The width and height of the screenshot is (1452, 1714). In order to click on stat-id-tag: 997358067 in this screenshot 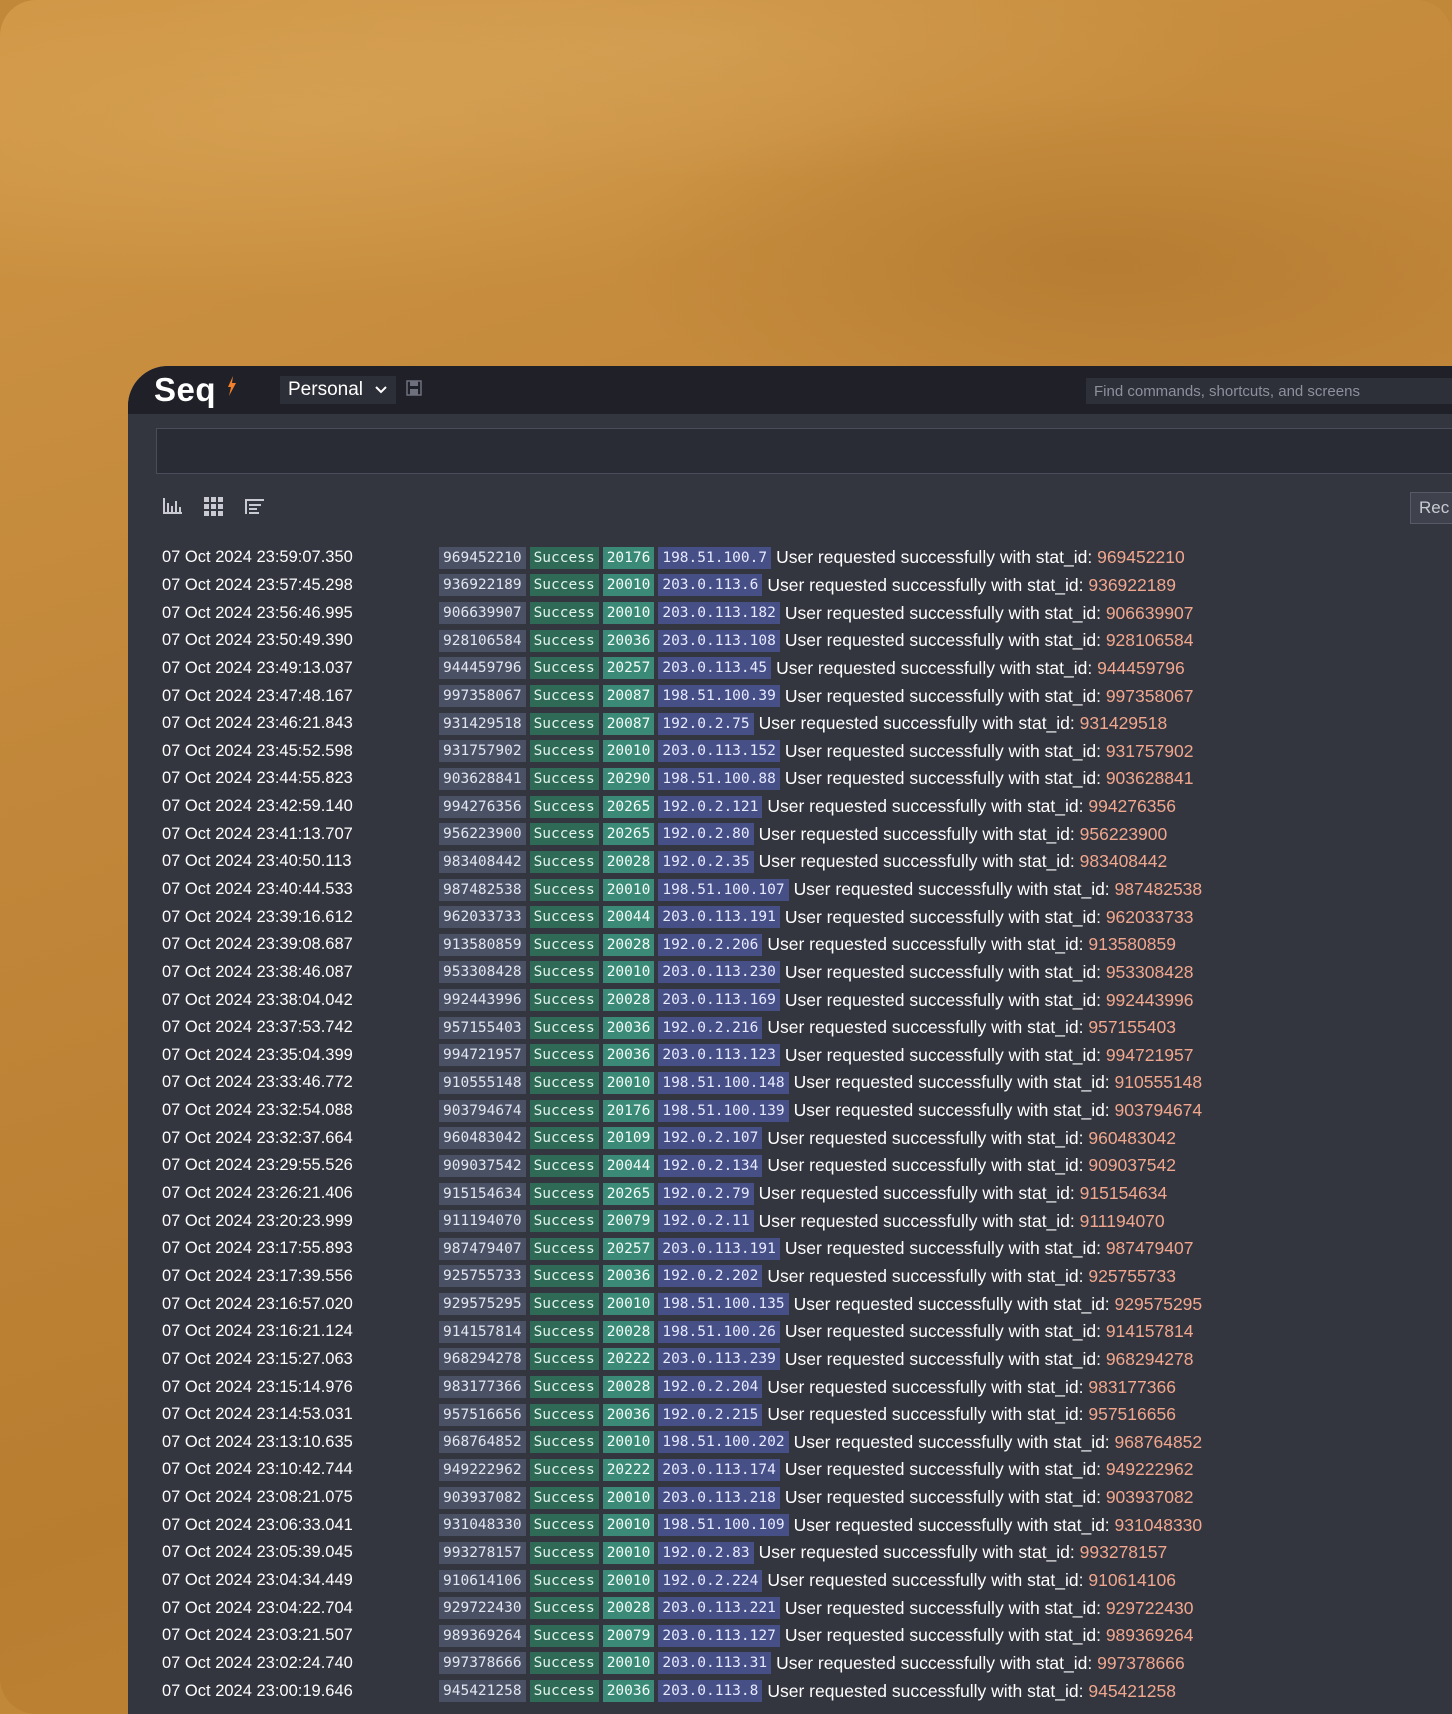, I will do `click(482, 696)`.